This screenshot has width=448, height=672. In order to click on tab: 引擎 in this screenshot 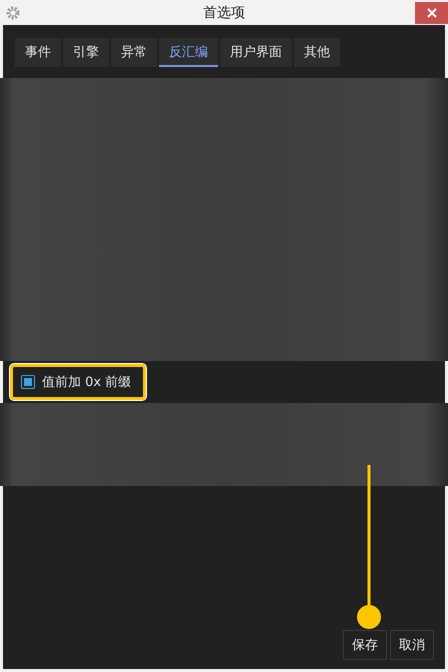, I will do `click(86, 52)`.